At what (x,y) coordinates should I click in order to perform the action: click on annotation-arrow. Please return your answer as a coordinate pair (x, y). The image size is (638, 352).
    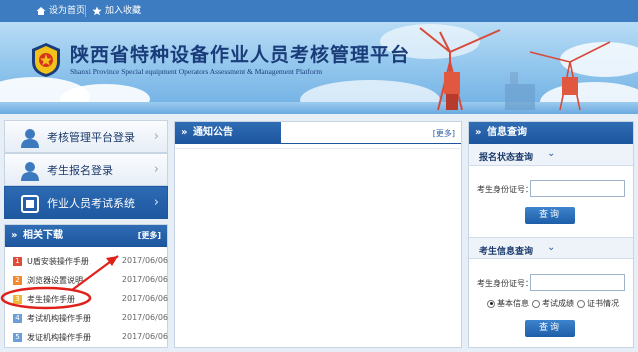
    Looking at the image, I should click on (59, 282).